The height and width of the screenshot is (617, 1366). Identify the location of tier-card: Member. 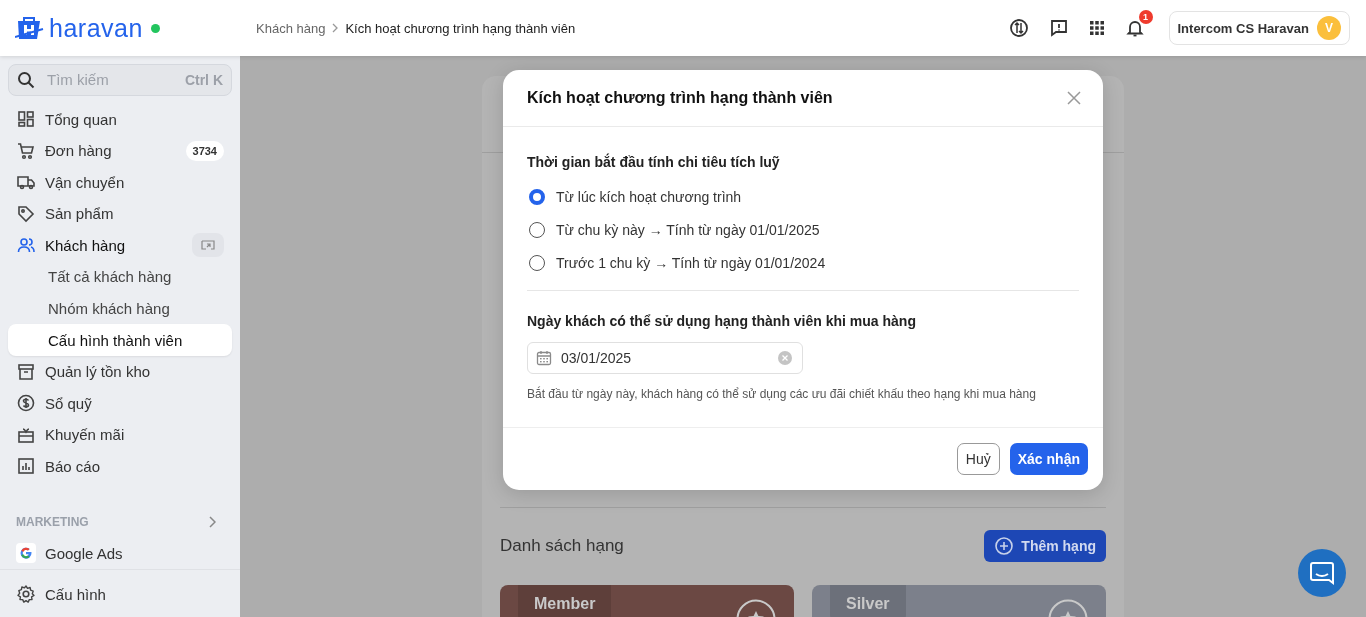
(647, 601).